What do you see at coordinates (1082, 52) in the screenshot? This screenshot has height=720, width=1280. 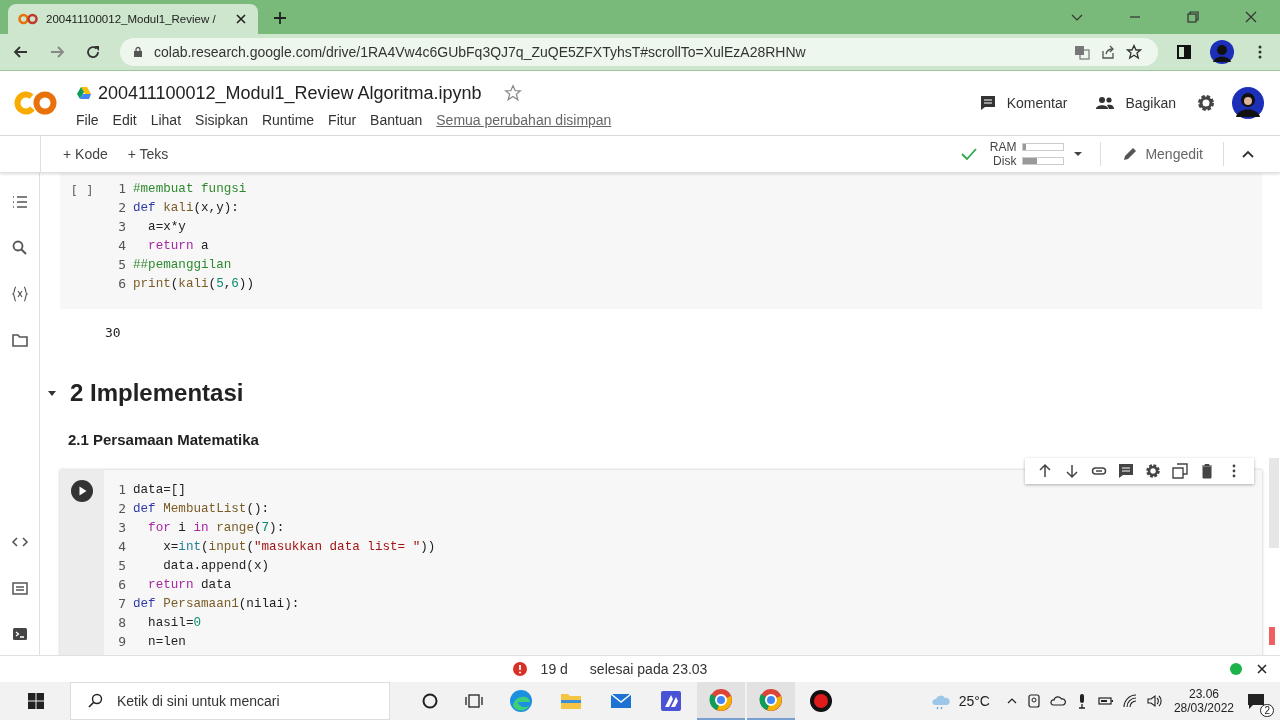 I see `translate-icon` at bounding box center [1082, 52].